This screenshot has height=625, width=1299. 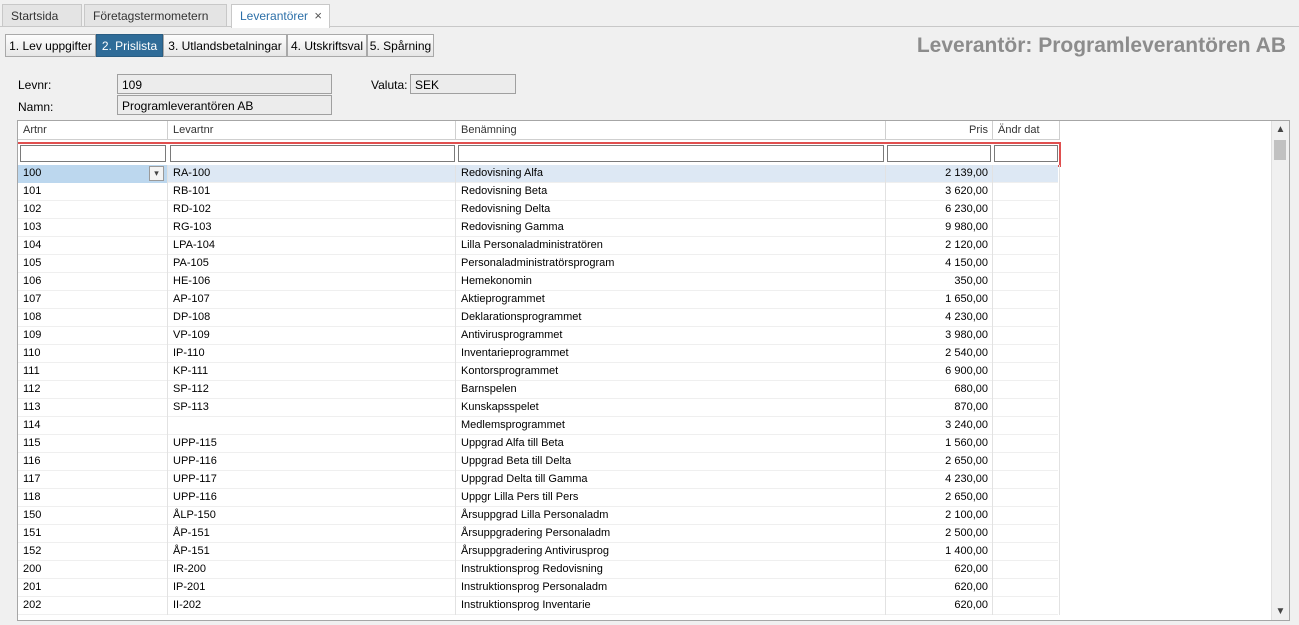 What do you see at coordinates (671, 534) in the screenshot?
I see `cell-benamning: Årsuppgradering Personaladm` at bounding box center [671, 534].